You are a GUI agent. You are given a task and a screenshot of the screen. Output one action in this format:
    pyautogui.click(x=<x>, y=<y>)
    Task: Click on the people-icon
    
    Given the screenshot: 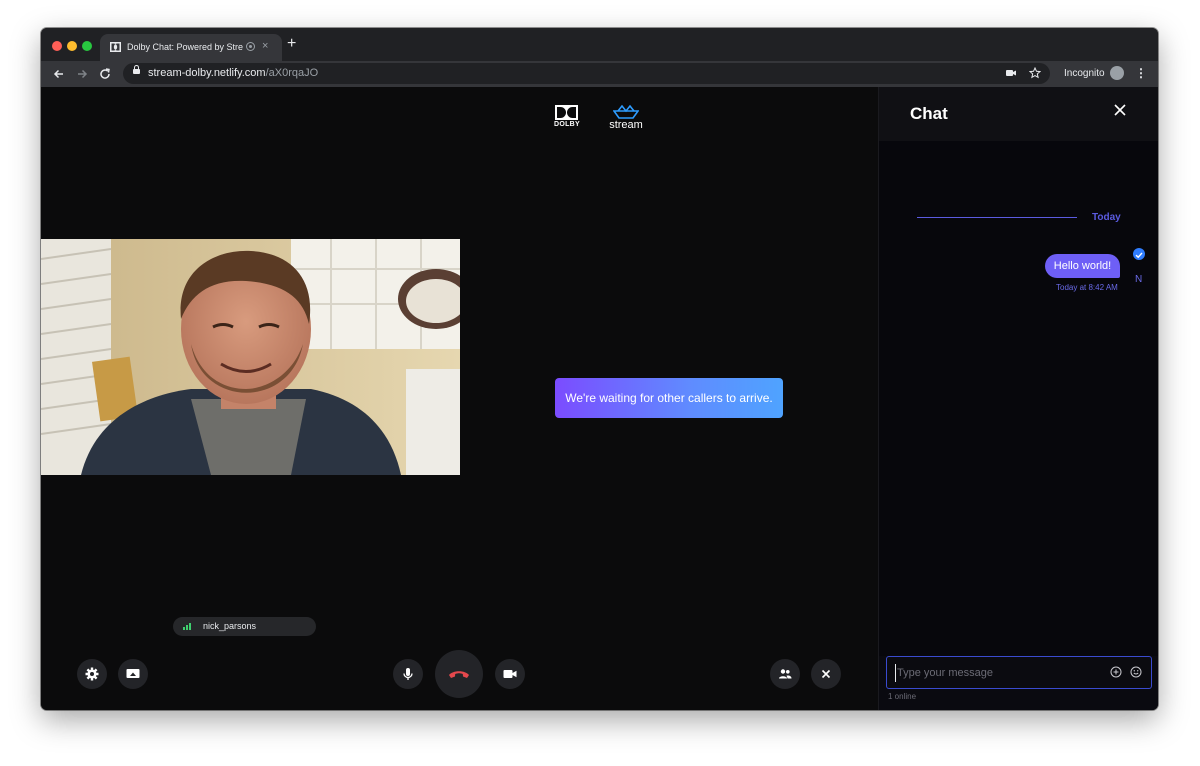 What is the action you would take?
    pyautogui.click(x=785, y=674)
    